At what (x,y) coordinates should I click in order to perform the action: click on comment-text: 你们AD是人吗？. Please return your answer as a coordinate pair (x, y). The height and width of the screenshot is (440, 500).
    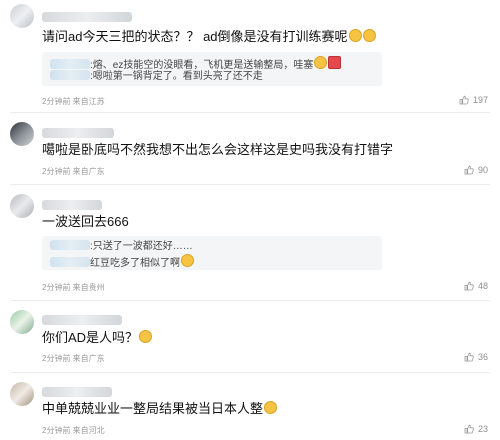
    Looking at the image, I should click on (97, 338).